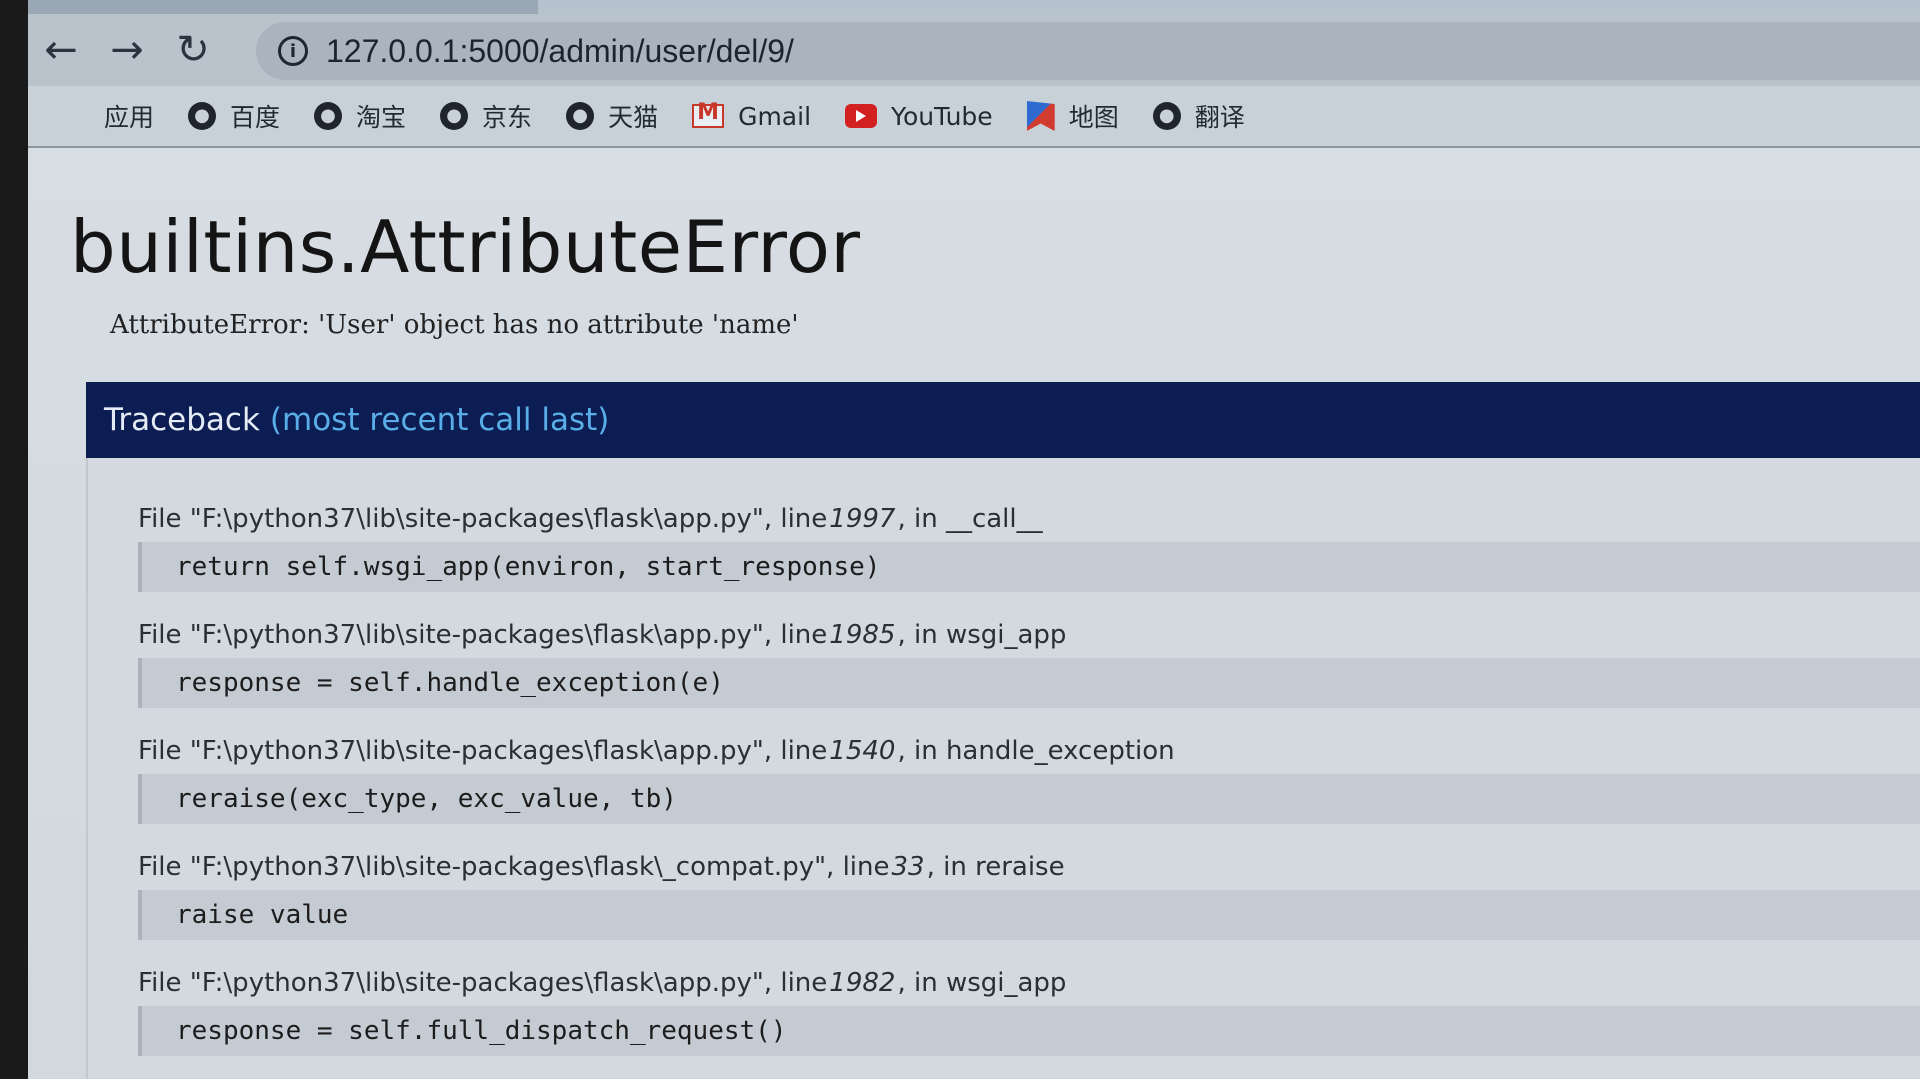 The width and height of the screenshot is (1920, 1079). Describe the element at coordinates (560, 51) in the screenshot. I see `url-text: 127.0.0.1:5000/admin/user/del/9/` at that location.